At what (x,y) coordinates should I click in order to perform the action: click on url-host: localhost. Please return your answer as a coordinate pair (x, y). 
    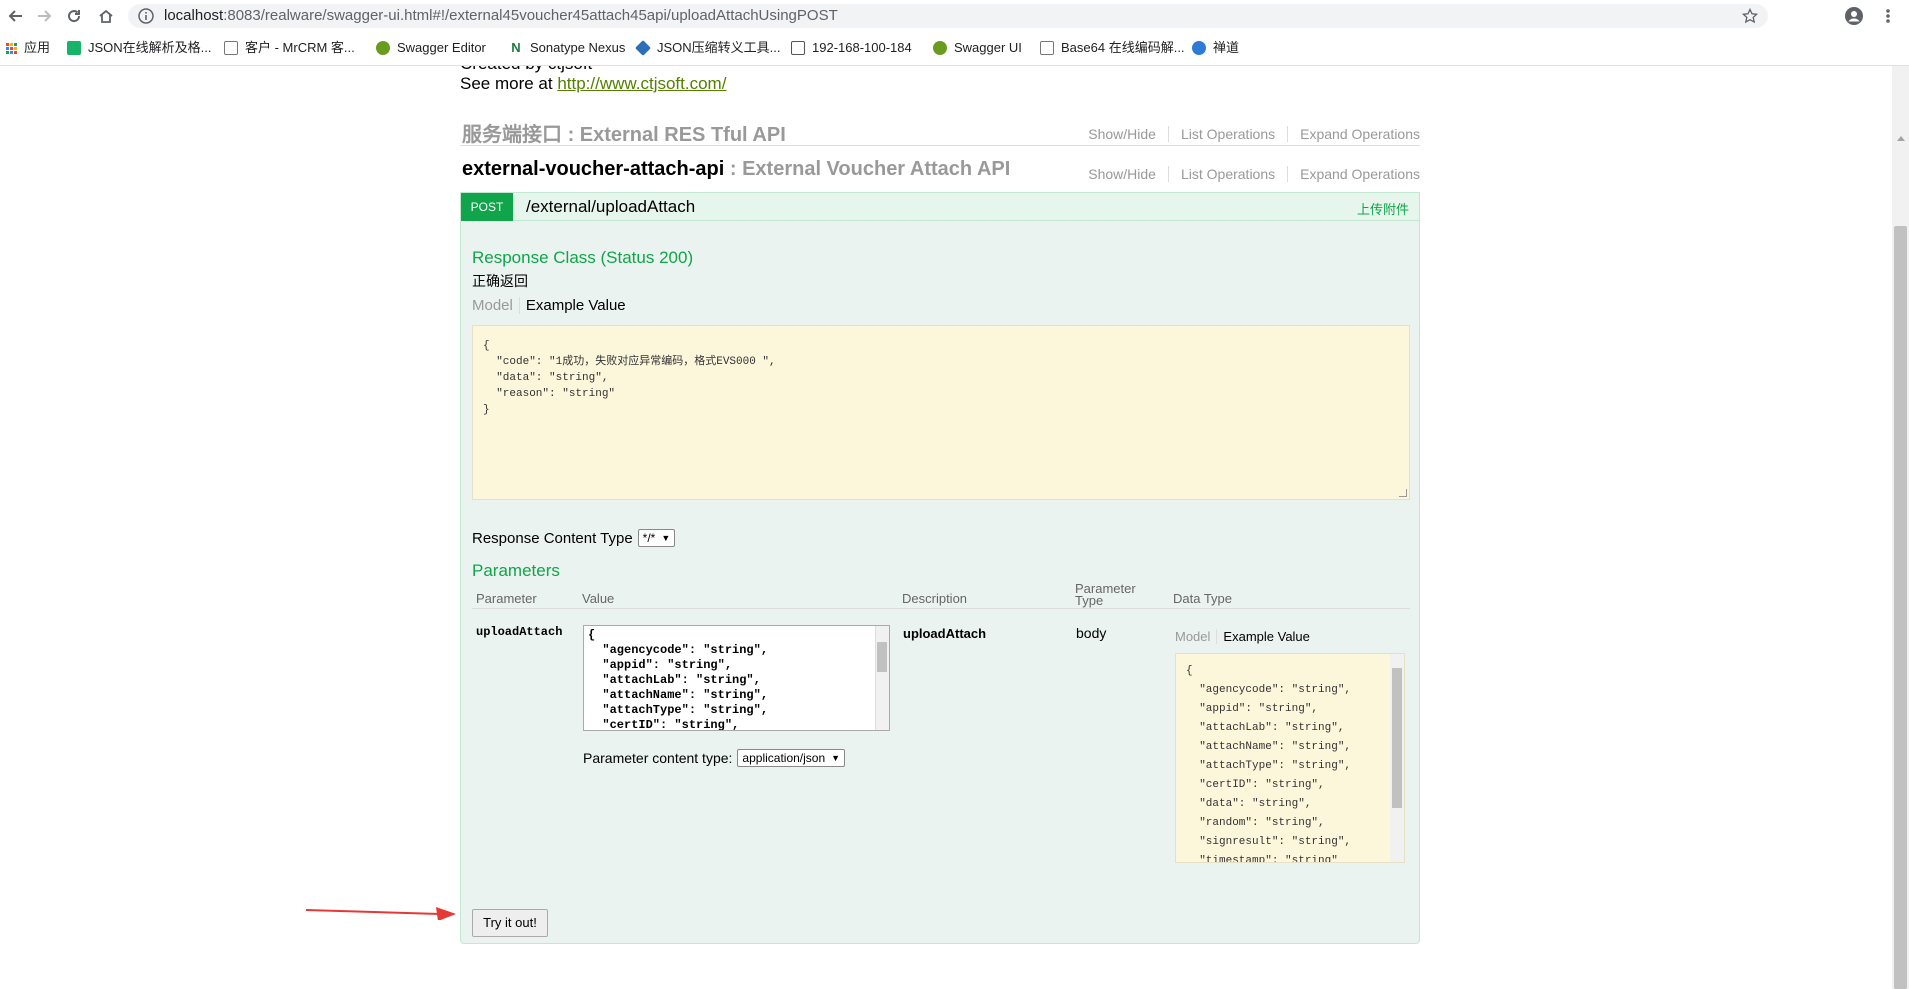
    Looking at the image, I should click on (194, 15).